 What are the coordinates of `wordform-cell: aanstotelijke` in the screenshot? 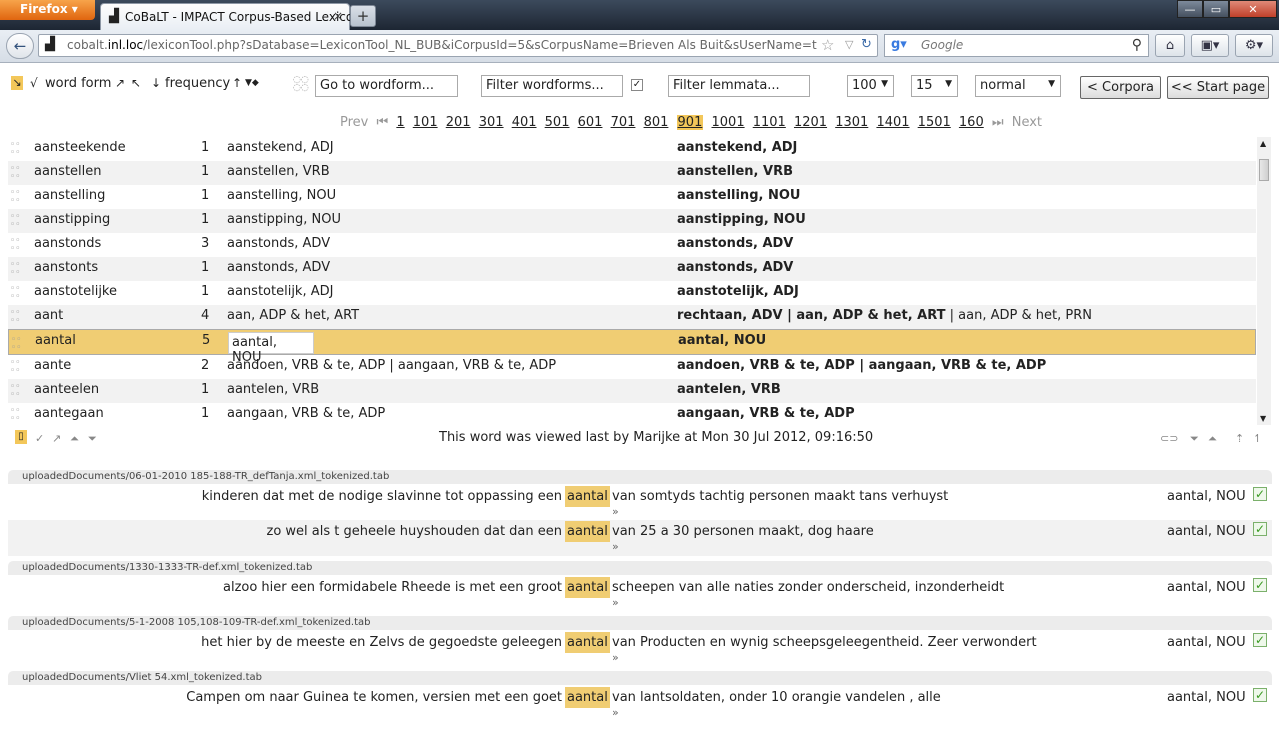 It's located at (75, 291).